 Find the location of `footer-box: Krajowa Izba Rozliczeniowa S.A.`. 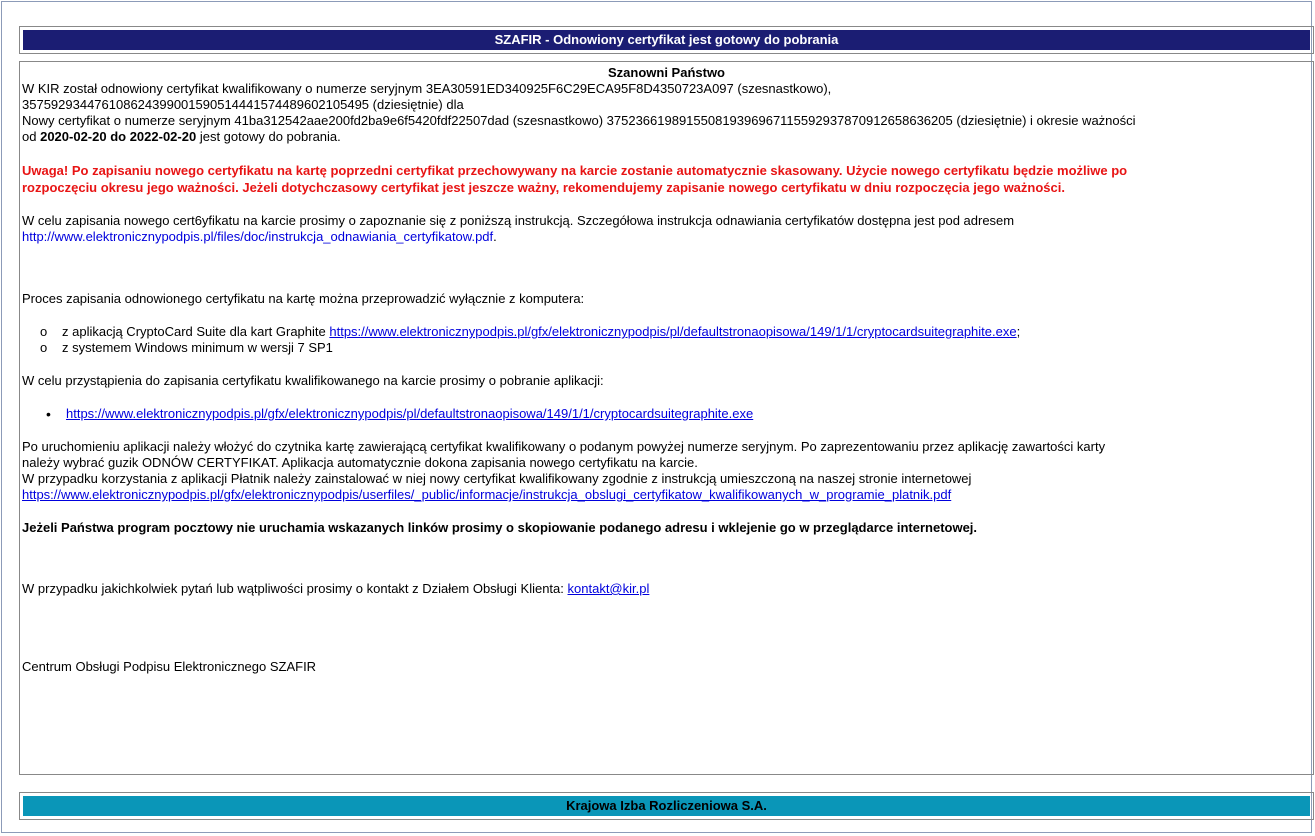

footer-box: Krajowa Izba Rozliczeniowa S.A. is located at coordinates (666, 806).